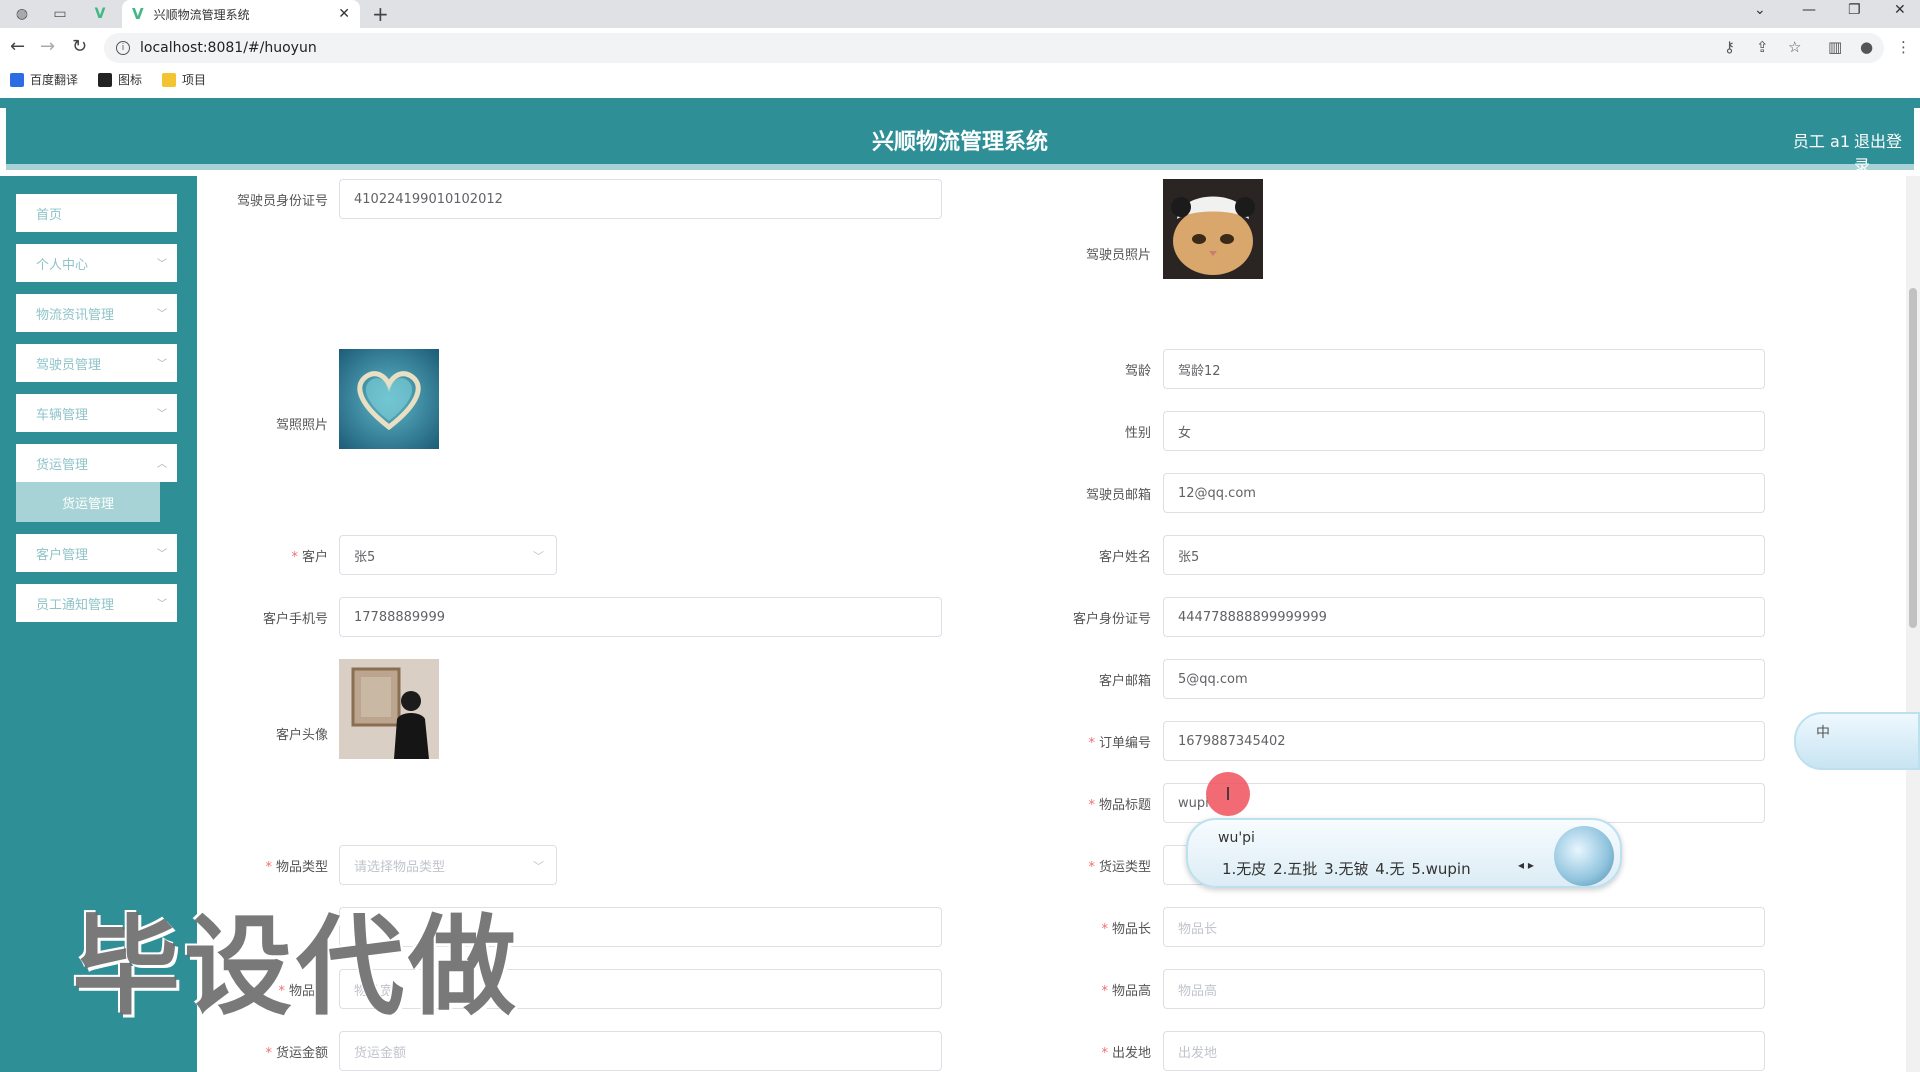 The height and width of the screenshot is (1072, 1920). What do you see at coordinates (1119, 805) in the screenshot?
I see `field-label: * 物品标题` at bounding box center [1119, 805].